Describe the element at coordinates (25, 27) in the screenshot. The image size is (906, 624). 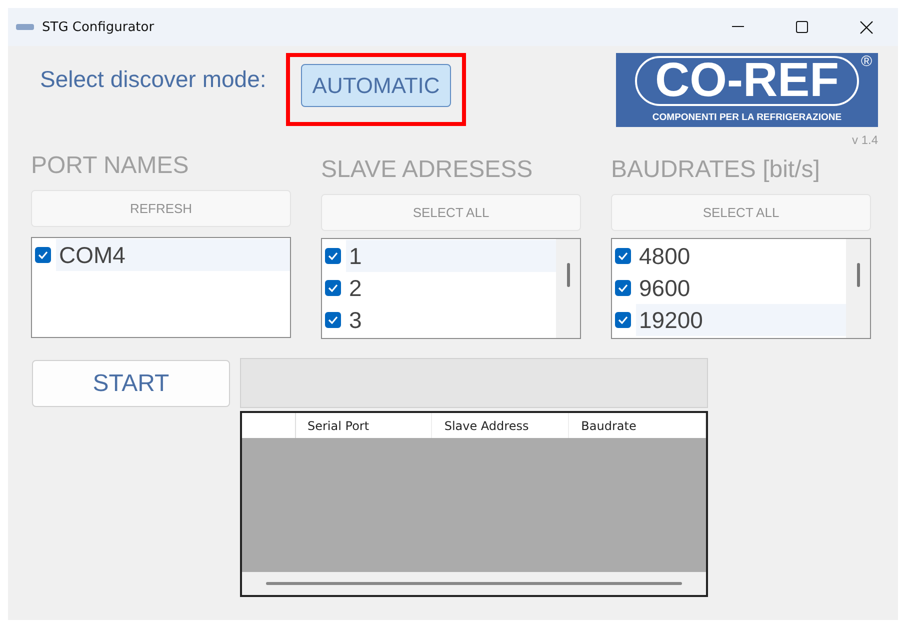
I see `app-icon` at that location.